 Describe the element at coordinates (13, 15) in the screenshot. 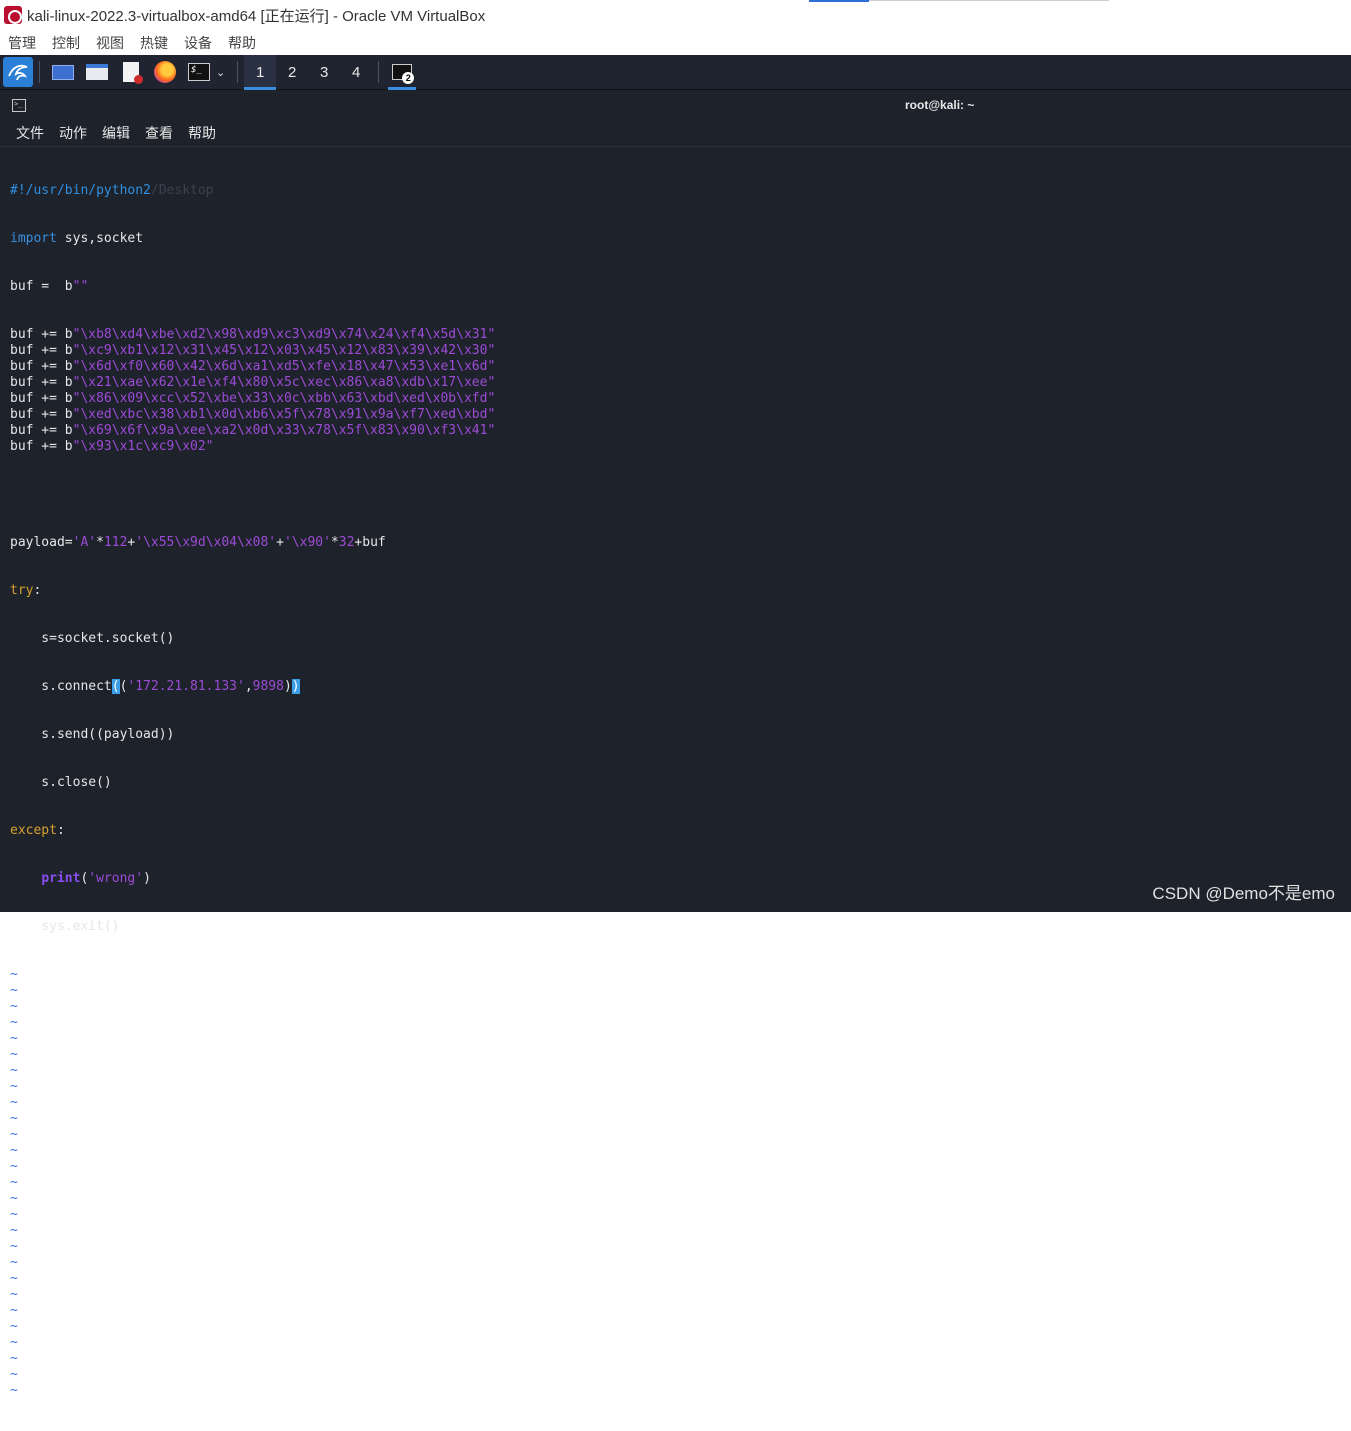

I see `virtualbox-icon` at that location.